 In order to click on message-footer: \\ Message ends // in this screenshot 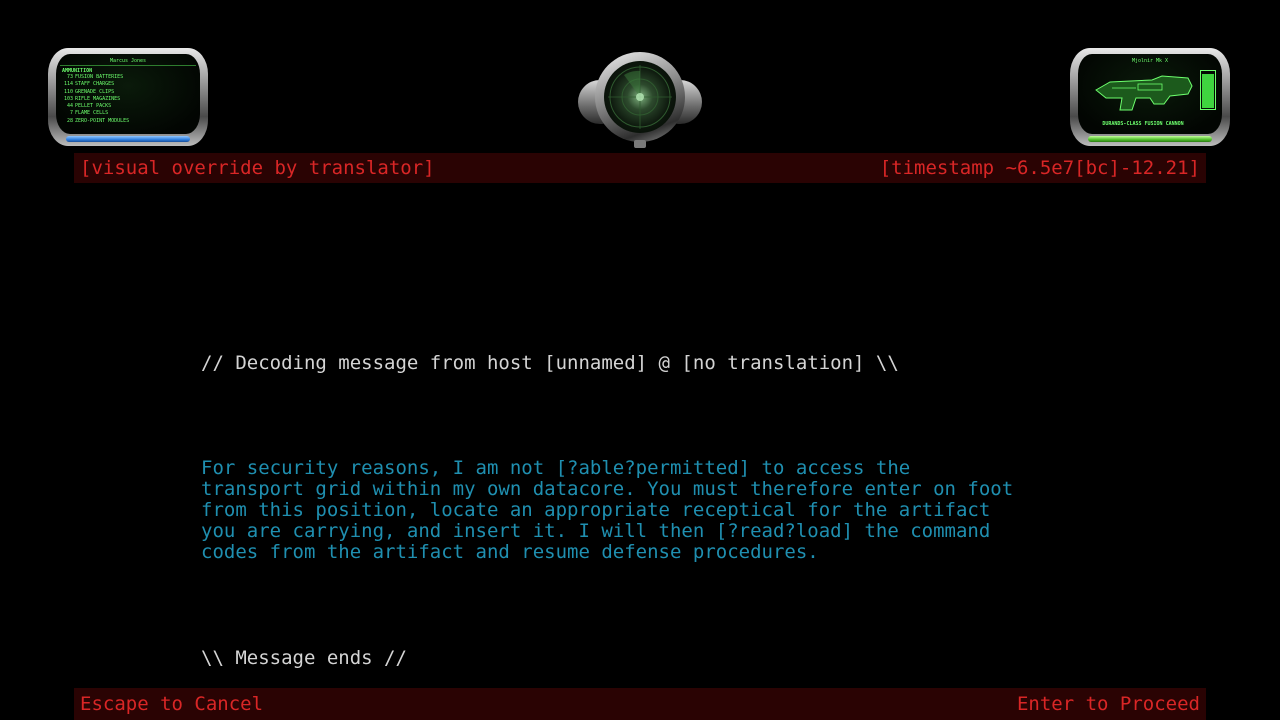, I will do `click(304, 658)`.